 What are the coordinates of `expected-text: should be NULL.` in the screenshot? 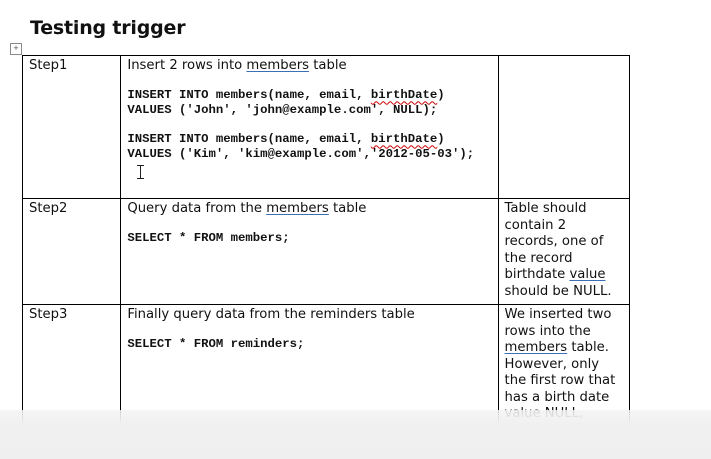 It's located at (558, 291).